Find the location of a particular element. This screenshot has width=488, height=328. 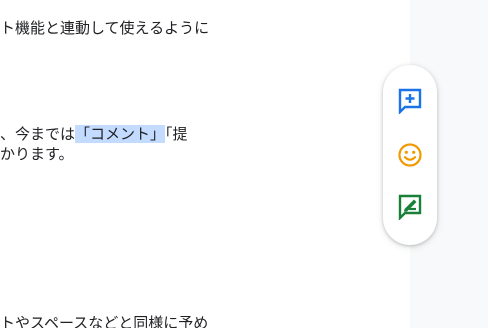

add-comment-icon is located at coordinates (410, 101).